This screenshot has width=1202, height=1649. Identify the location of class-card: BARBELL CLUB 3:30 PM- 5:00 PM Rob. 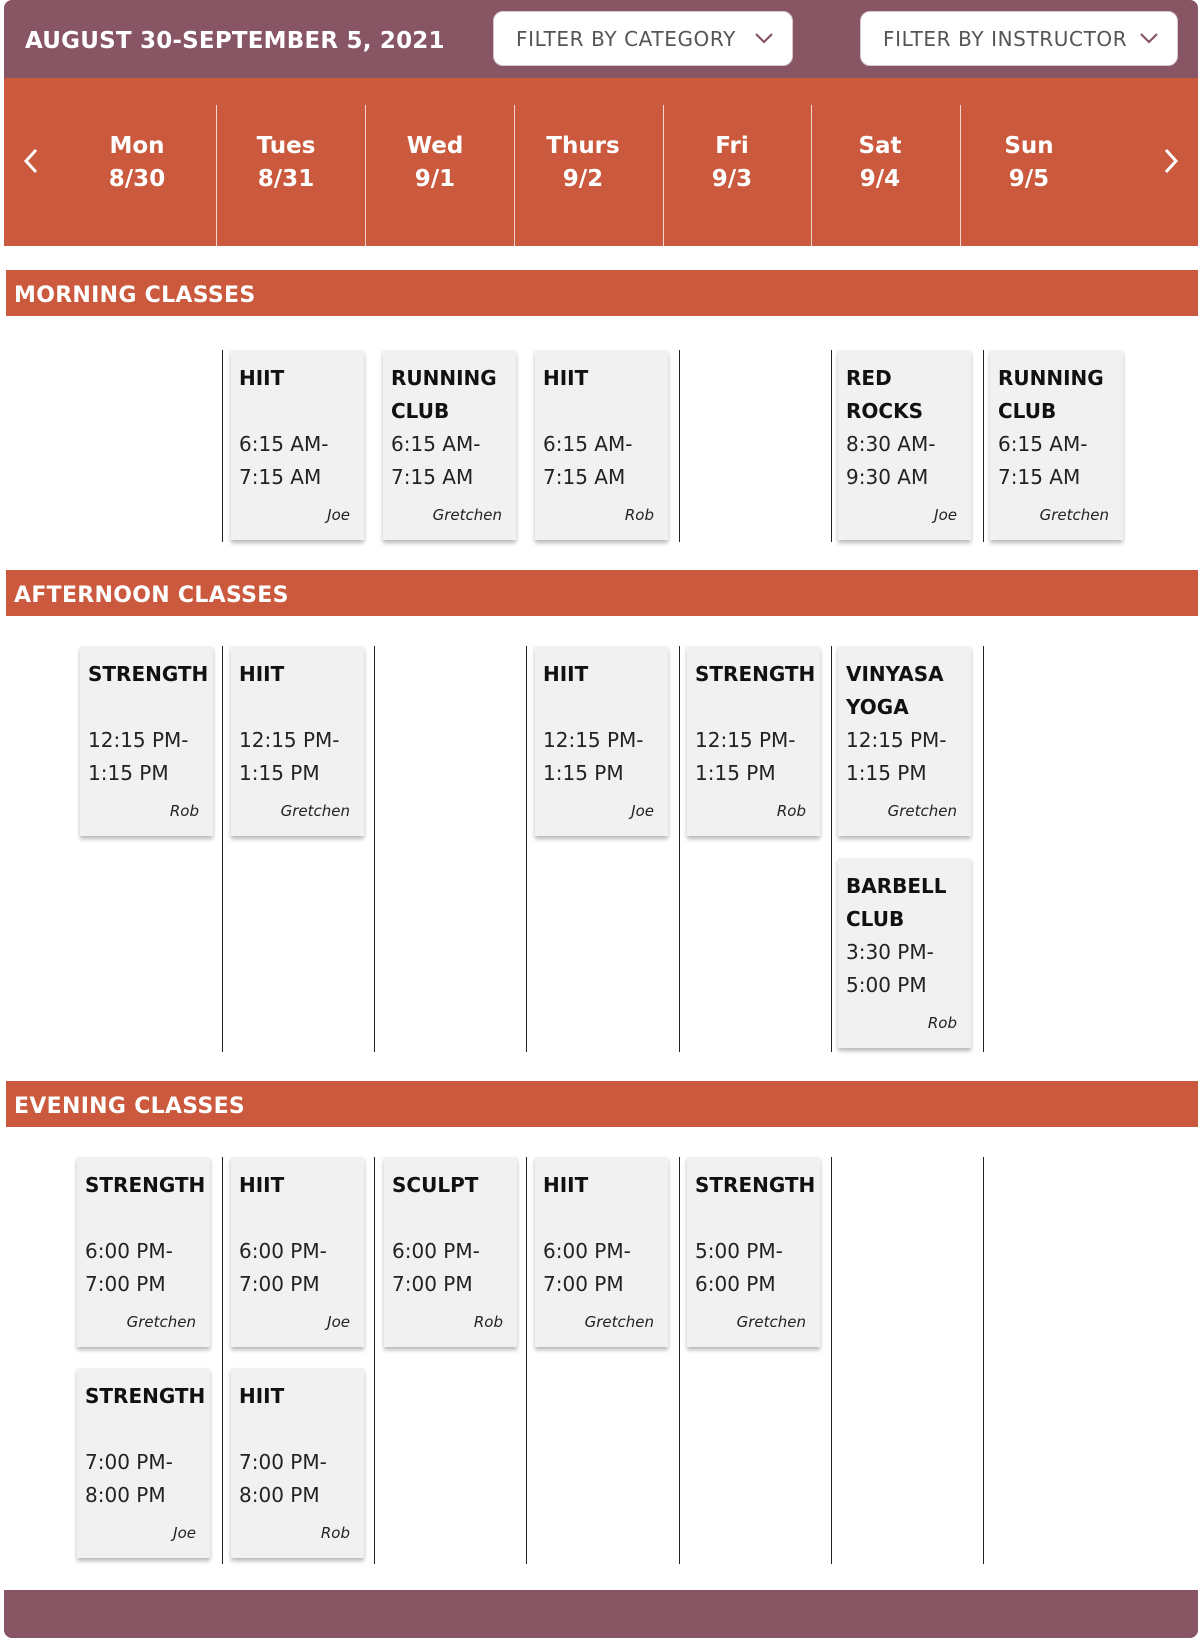
(904, 953).